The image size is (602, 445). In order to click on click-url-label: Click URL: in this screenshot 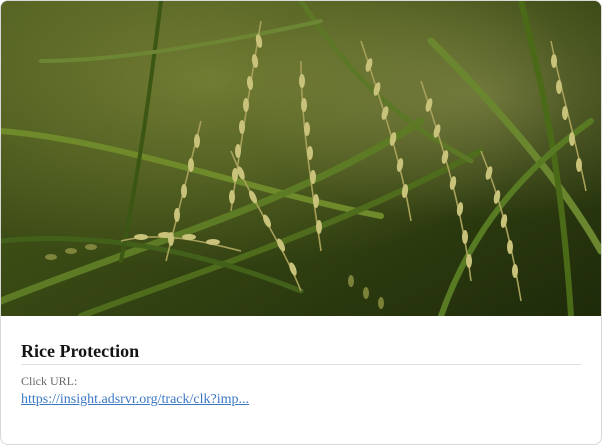, I will do `click(49, 381)`.